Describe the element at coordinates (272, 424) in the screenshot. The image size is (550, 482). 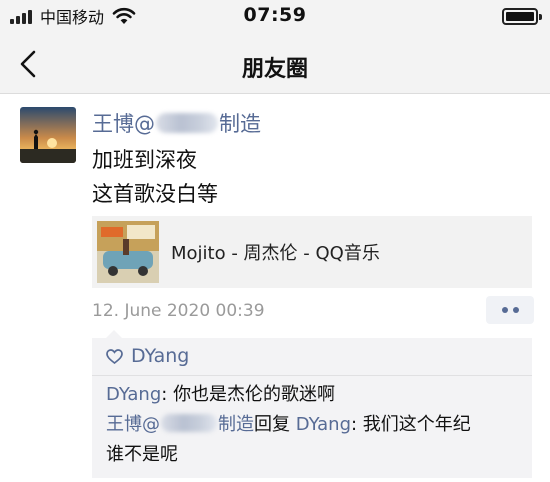
I see `reply-word: 回复` at that location.